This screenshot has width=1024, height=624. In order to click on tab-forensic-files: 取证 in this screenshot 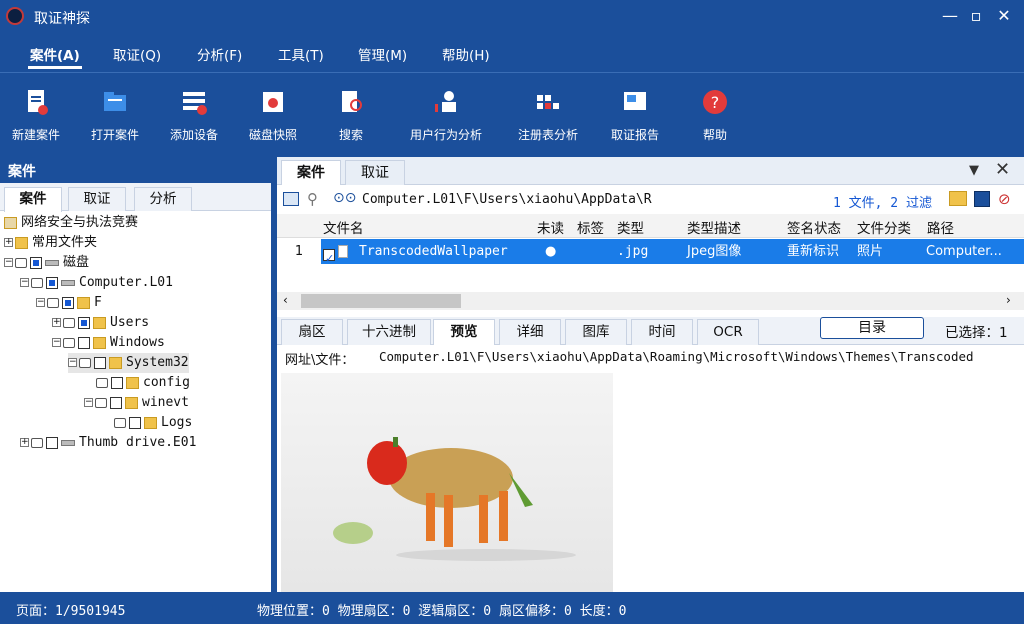, I will do `click(375, 172)`.